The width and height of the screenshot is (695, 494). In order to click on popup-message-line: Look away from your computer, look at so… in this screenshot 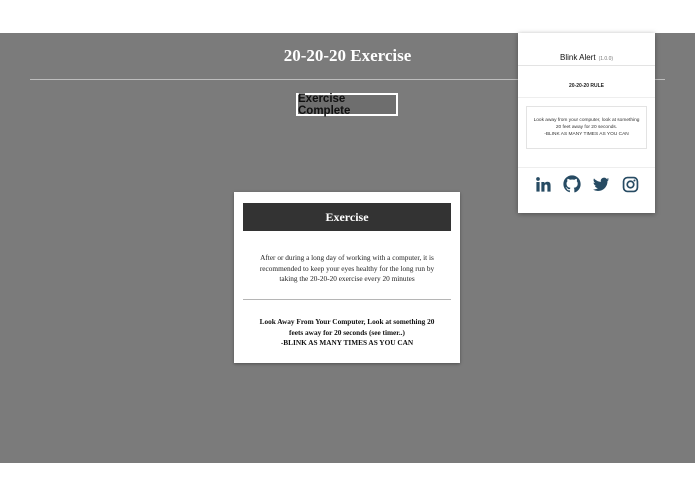, I will do `click(586, 123)`.